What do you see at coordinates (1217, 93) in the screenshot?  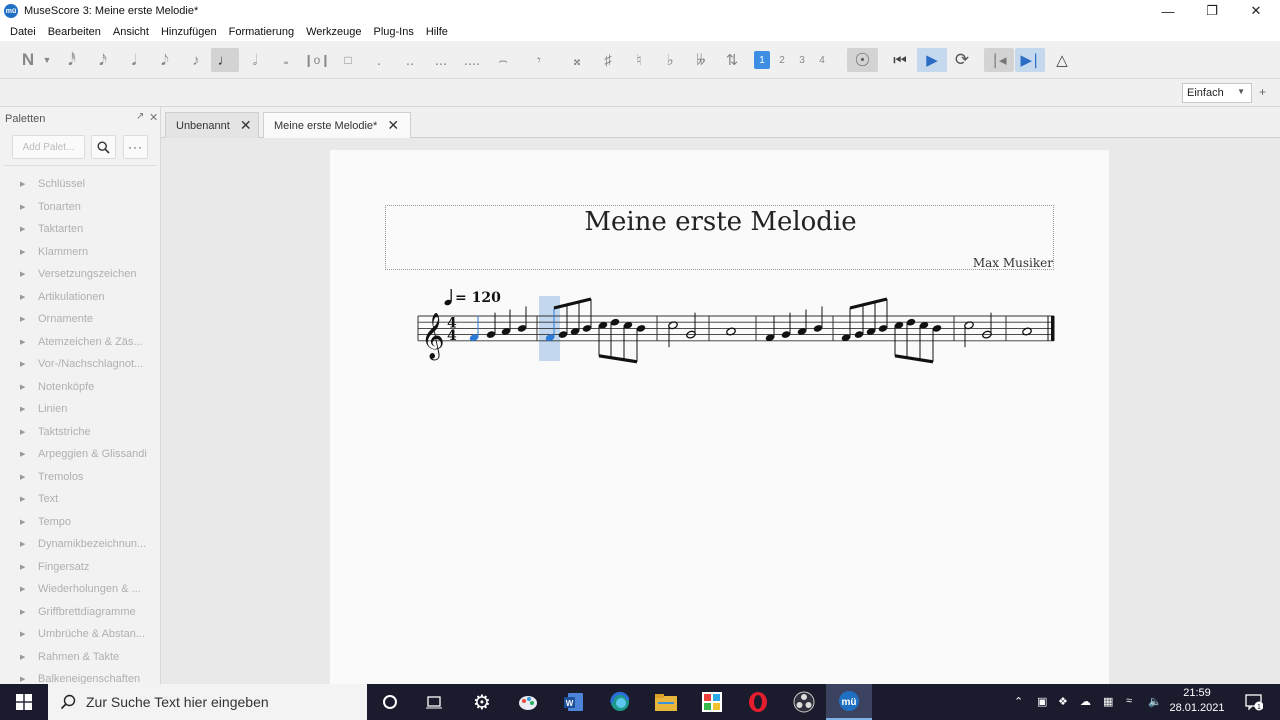 I see `workspace-select: Einfach ▼` at bounding box center [1217, 93].